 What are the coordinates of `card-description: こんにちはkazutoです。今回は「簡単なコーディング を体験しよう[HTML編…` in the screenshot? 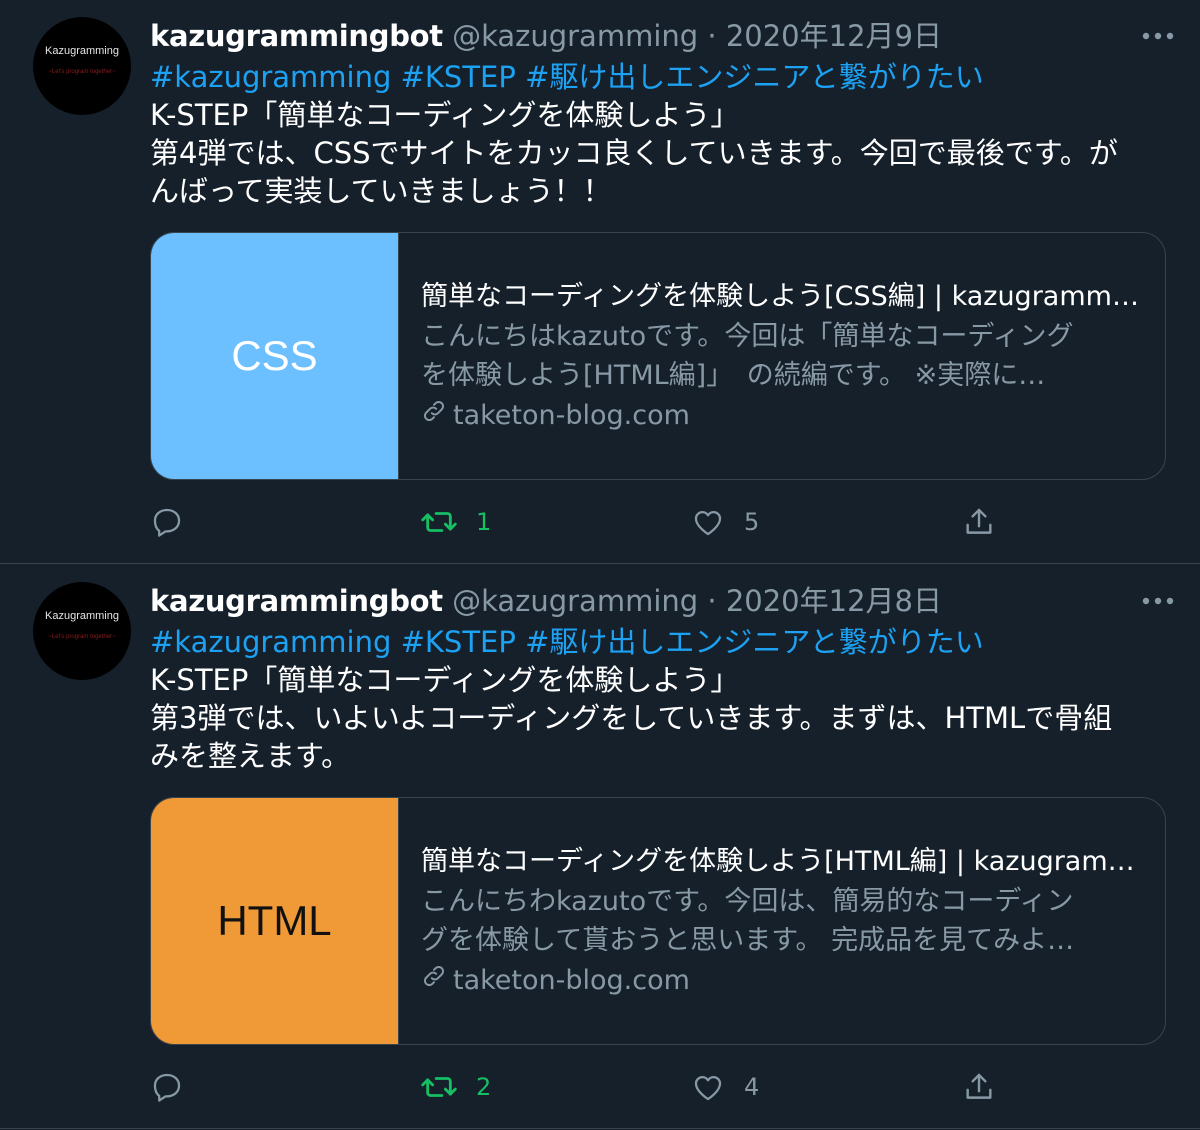 It's located at (783, 356).